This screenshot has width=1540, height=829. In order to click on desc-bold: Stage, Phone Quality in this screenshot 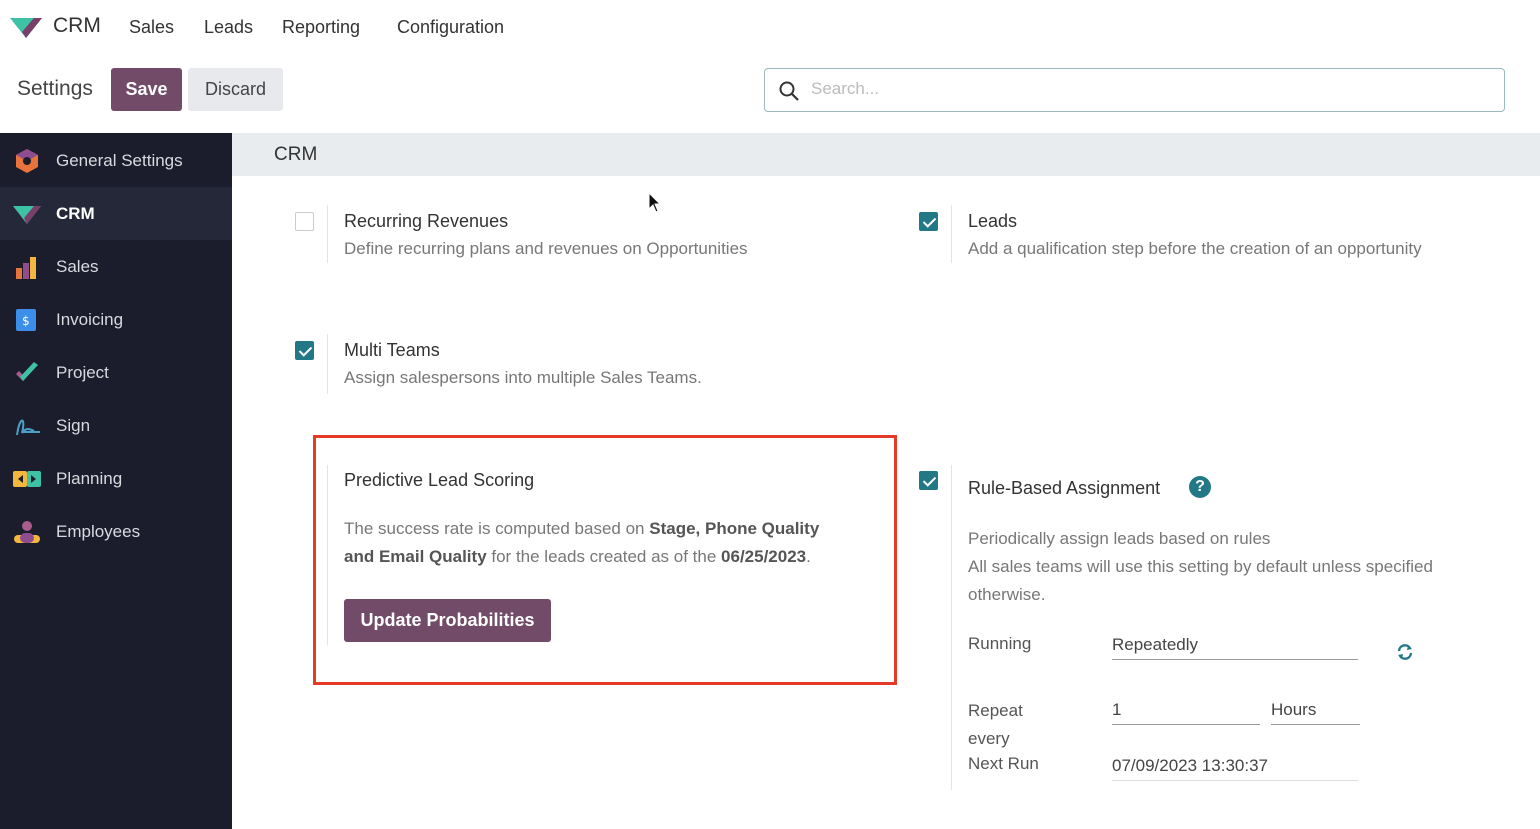, I will do `click(734, 528)`.